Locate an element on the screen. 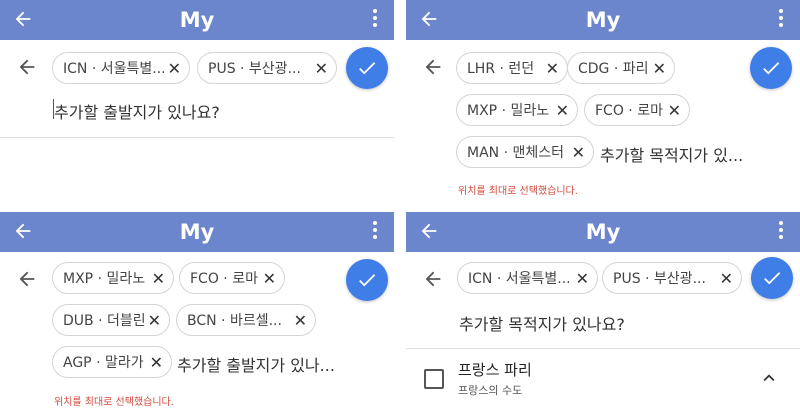 The width and height of the screenshot is (800, 417). chip-label: DUB · 더블린 is located at coordinates (104, 321).